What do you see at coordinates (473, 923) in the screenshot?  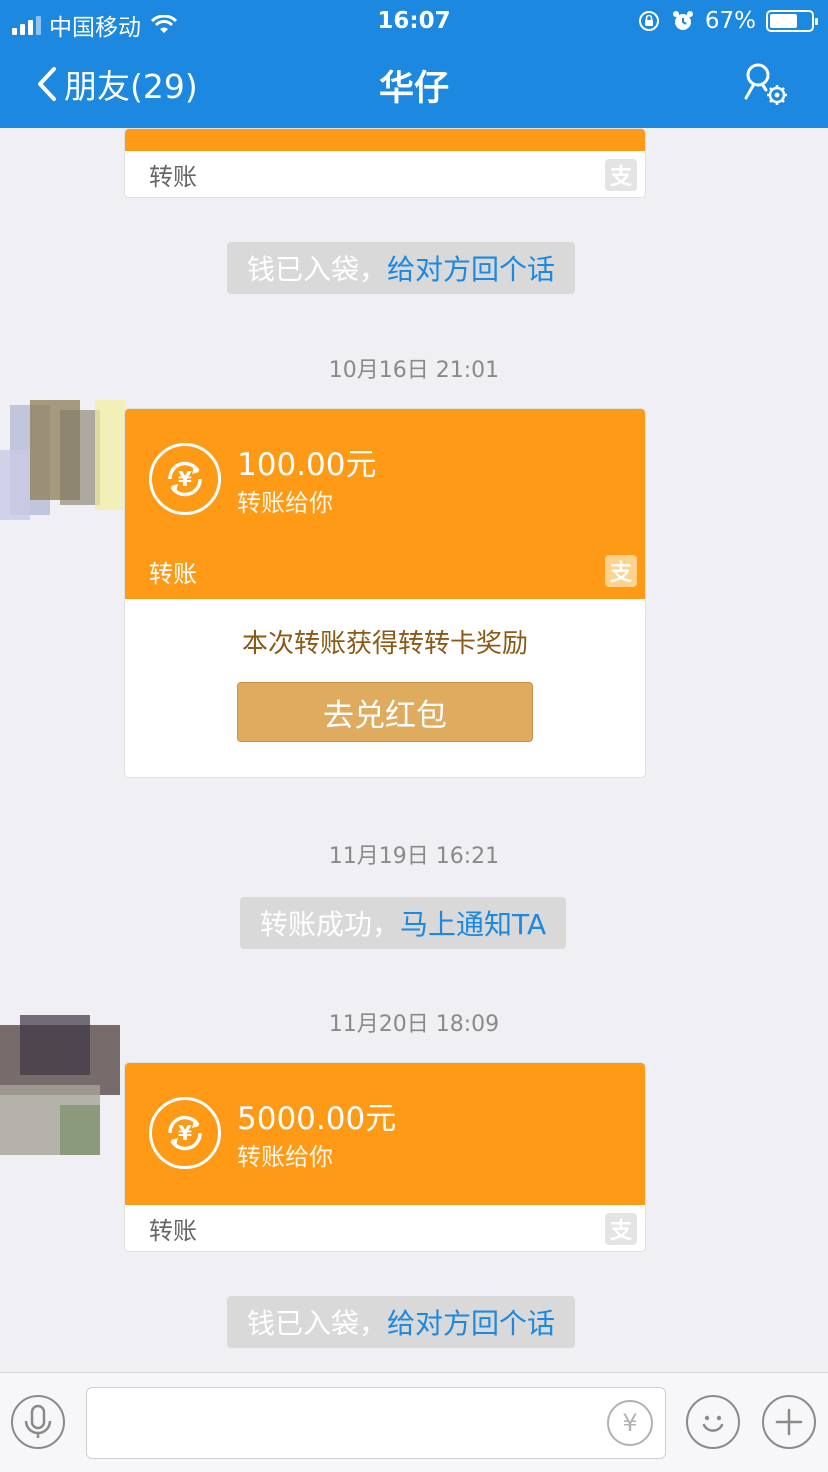 I see `notify-link: 马上通知TA` at bounding box center [473, 923].